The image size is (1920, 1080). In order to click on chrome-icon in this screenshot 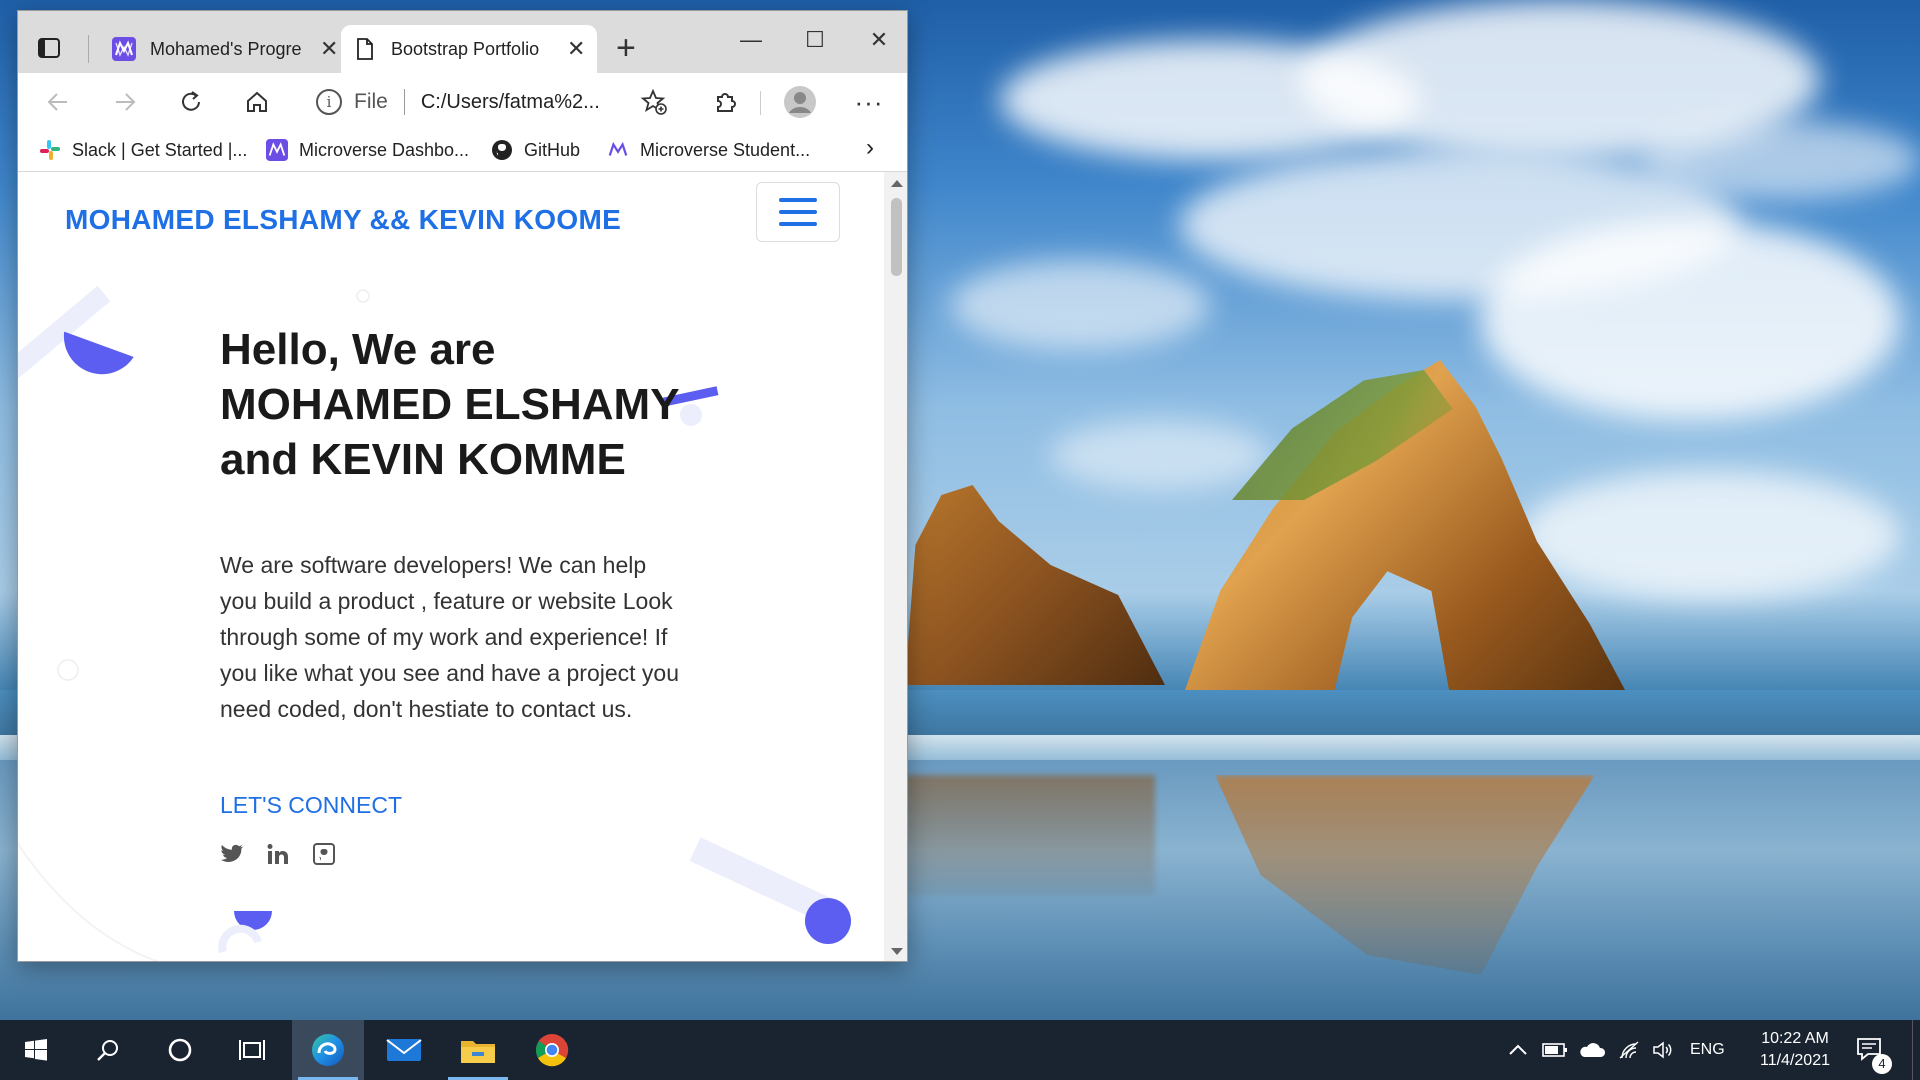, I will do `click(552, 1050)`.